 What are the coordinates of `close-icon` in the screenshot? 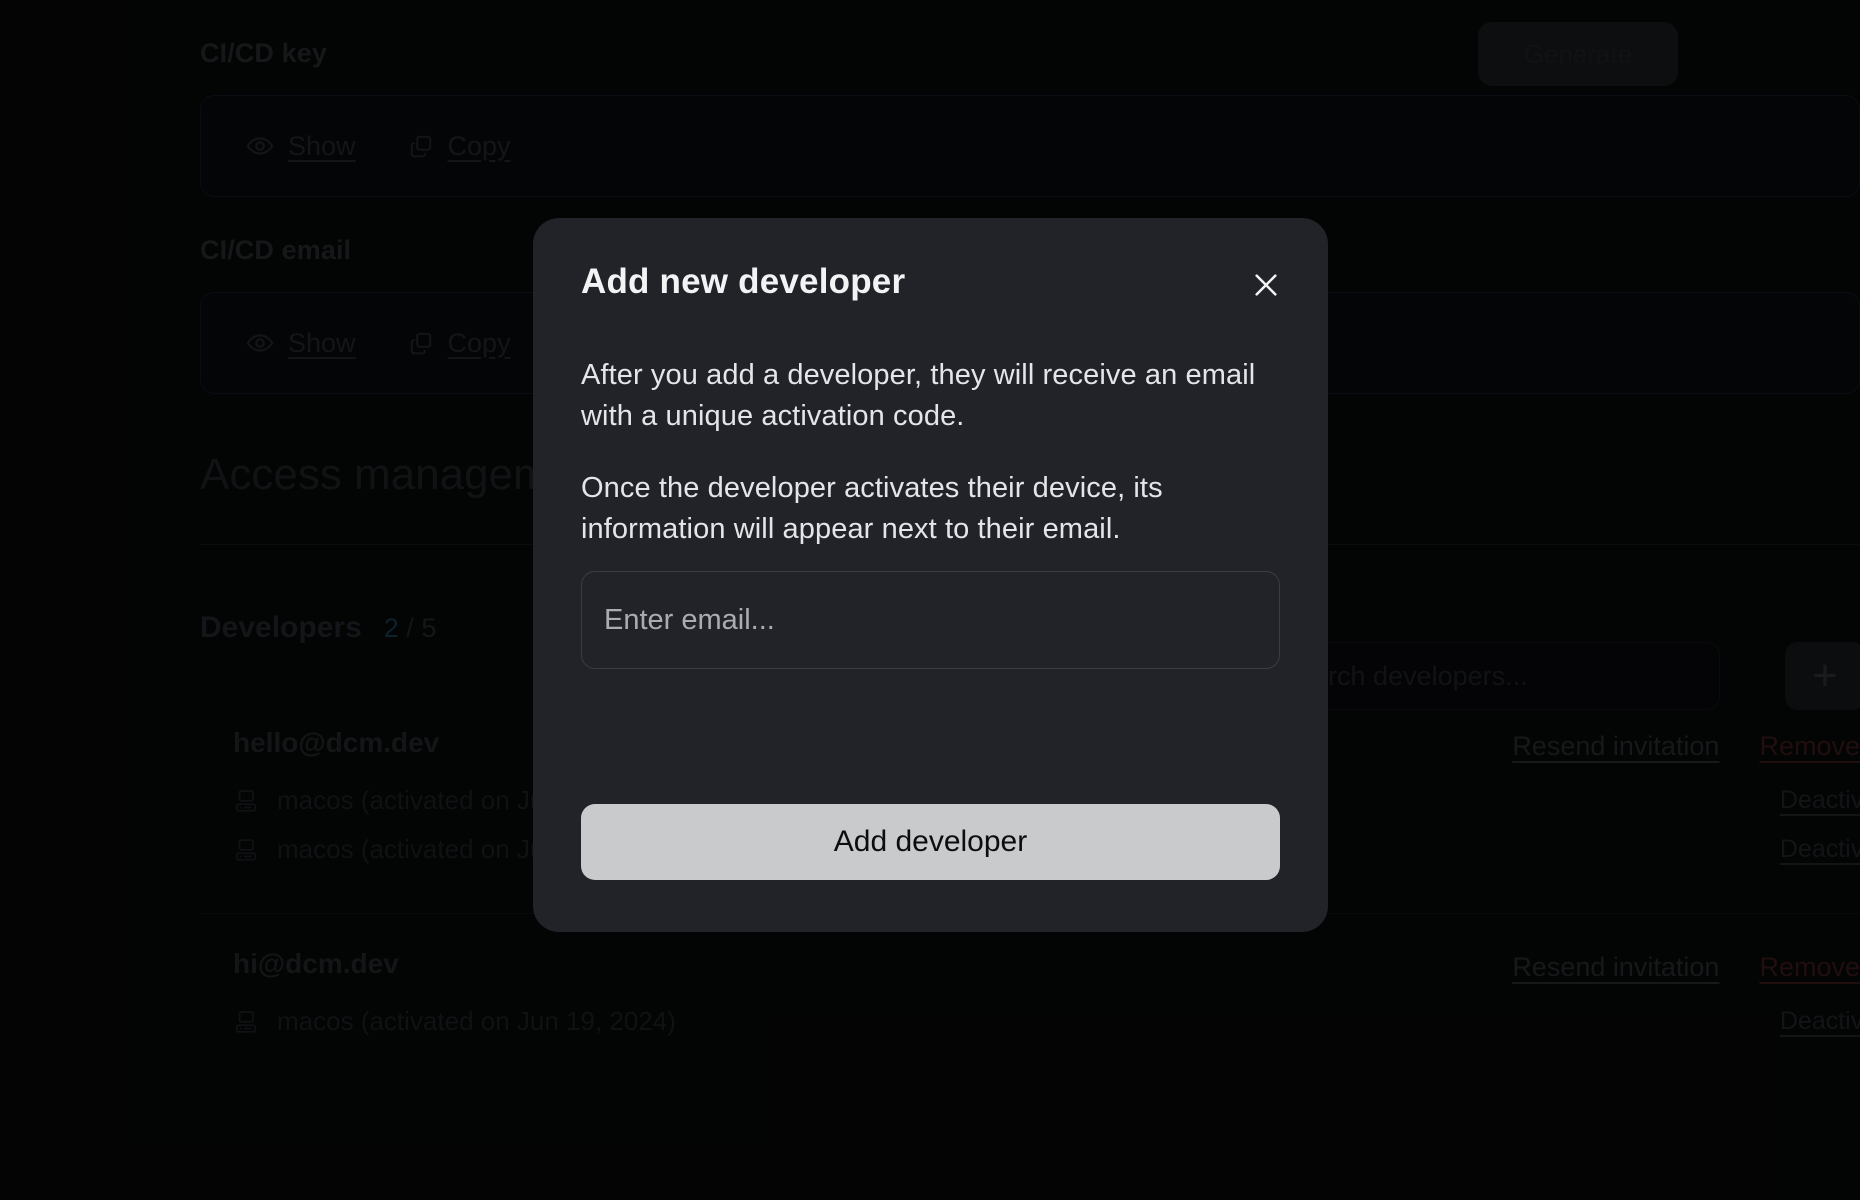 It's located at (1266, 287).